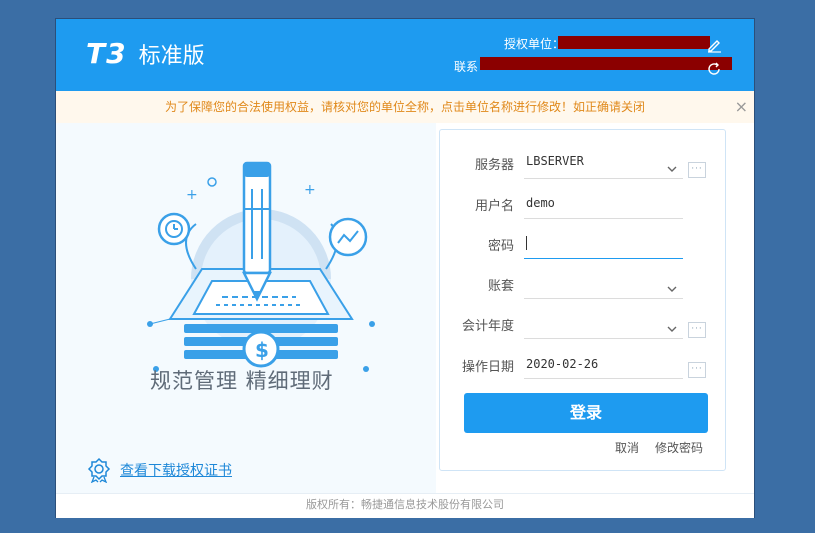 The width and height of the screenshot is (815, 533). I want to click on copyright-text: 版权所有：畅捷通信息技术股份有限公司, so click(405, 504).